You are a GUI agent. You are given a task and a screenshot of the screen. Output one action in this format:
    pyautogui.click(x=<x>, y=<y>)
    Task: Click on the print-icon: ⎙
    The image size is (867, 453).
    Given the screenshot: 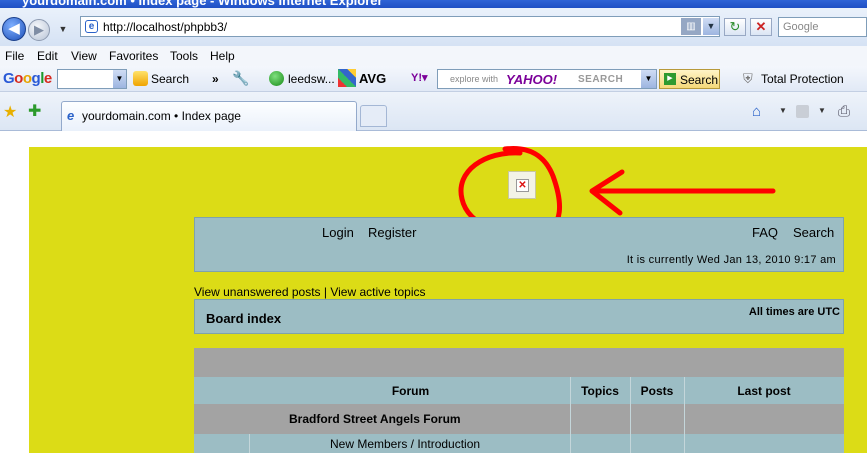 What is the action you would take?
    pyautogui.click(x=844, y=111)
    